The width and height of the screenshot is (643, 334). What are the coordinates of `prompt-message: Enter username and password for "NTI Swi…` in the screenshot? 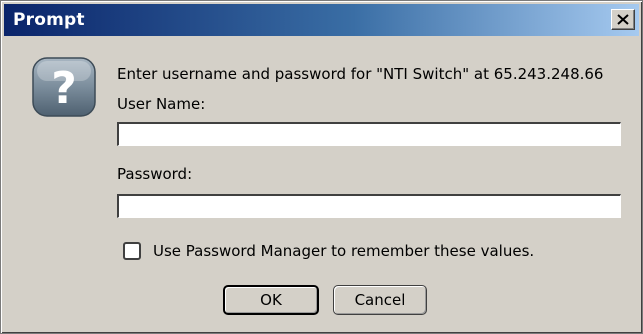 It's located at (360, 74).